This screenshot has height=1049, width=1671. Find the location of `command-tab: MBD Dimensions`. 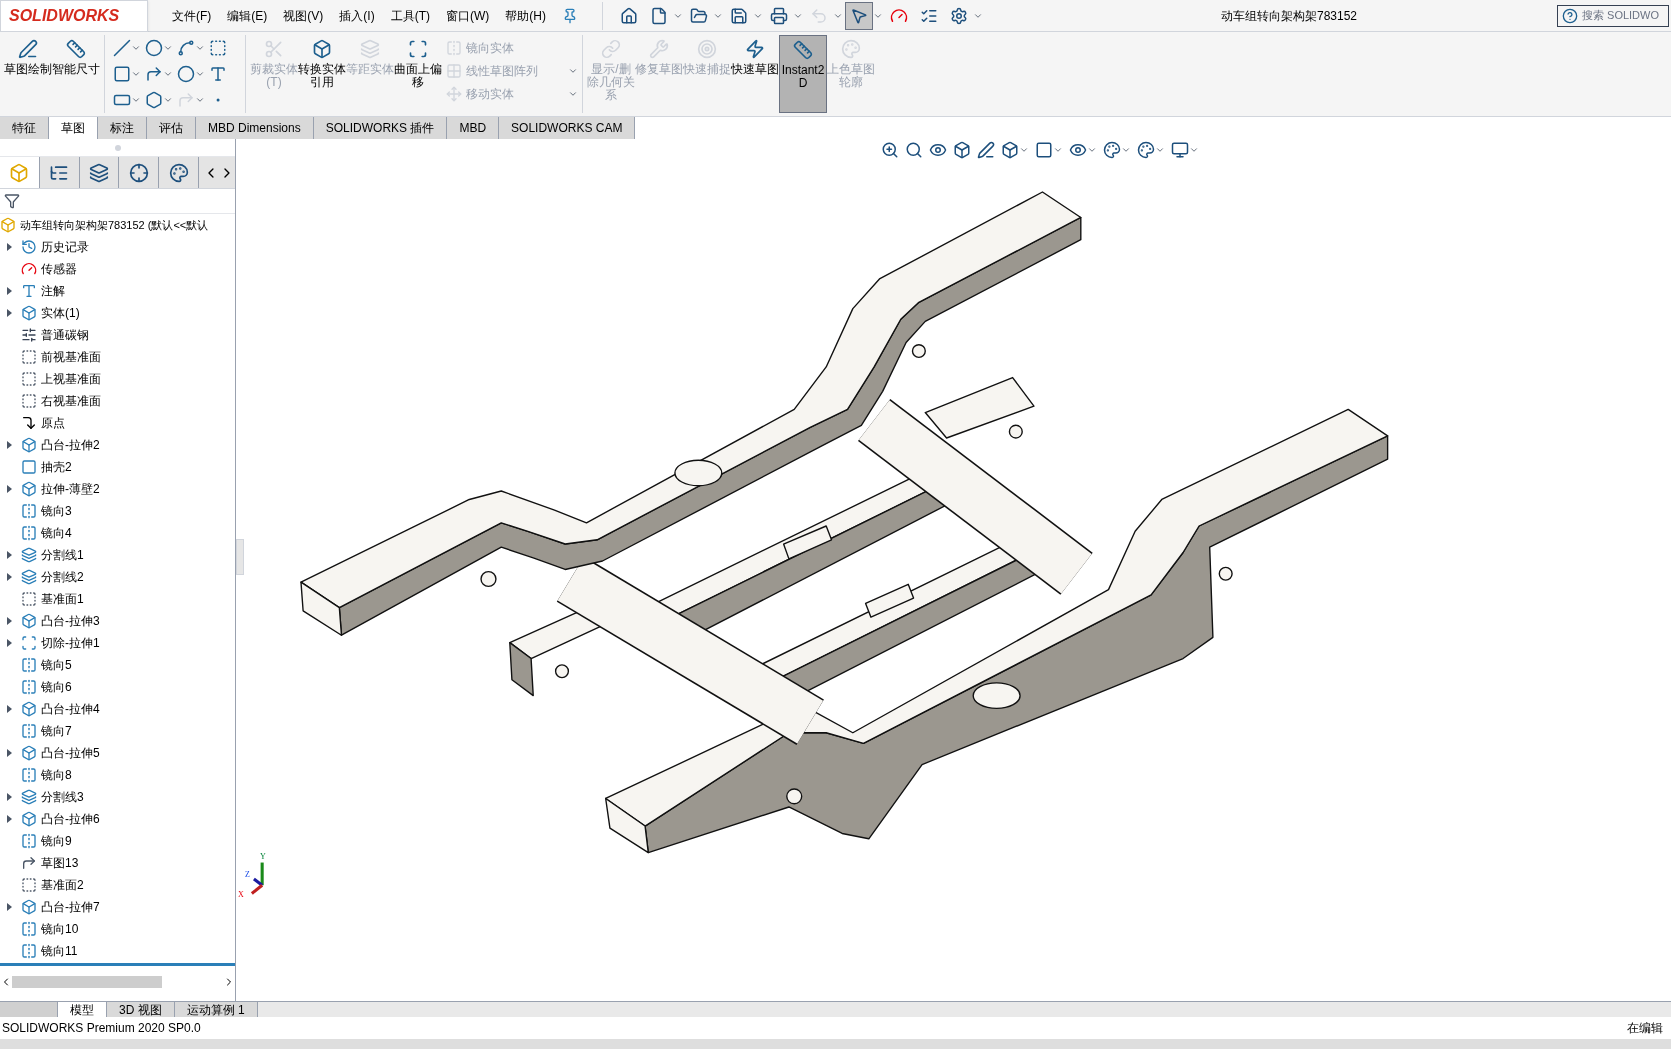

command-tab: MBD Dimensions is located at coordinates (255, 128).